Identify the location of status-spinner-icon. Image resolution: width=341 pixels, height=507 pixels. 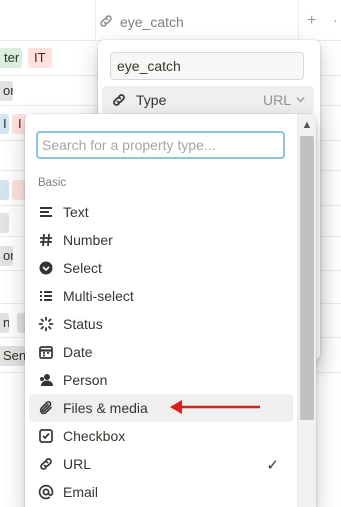
(46, 324).